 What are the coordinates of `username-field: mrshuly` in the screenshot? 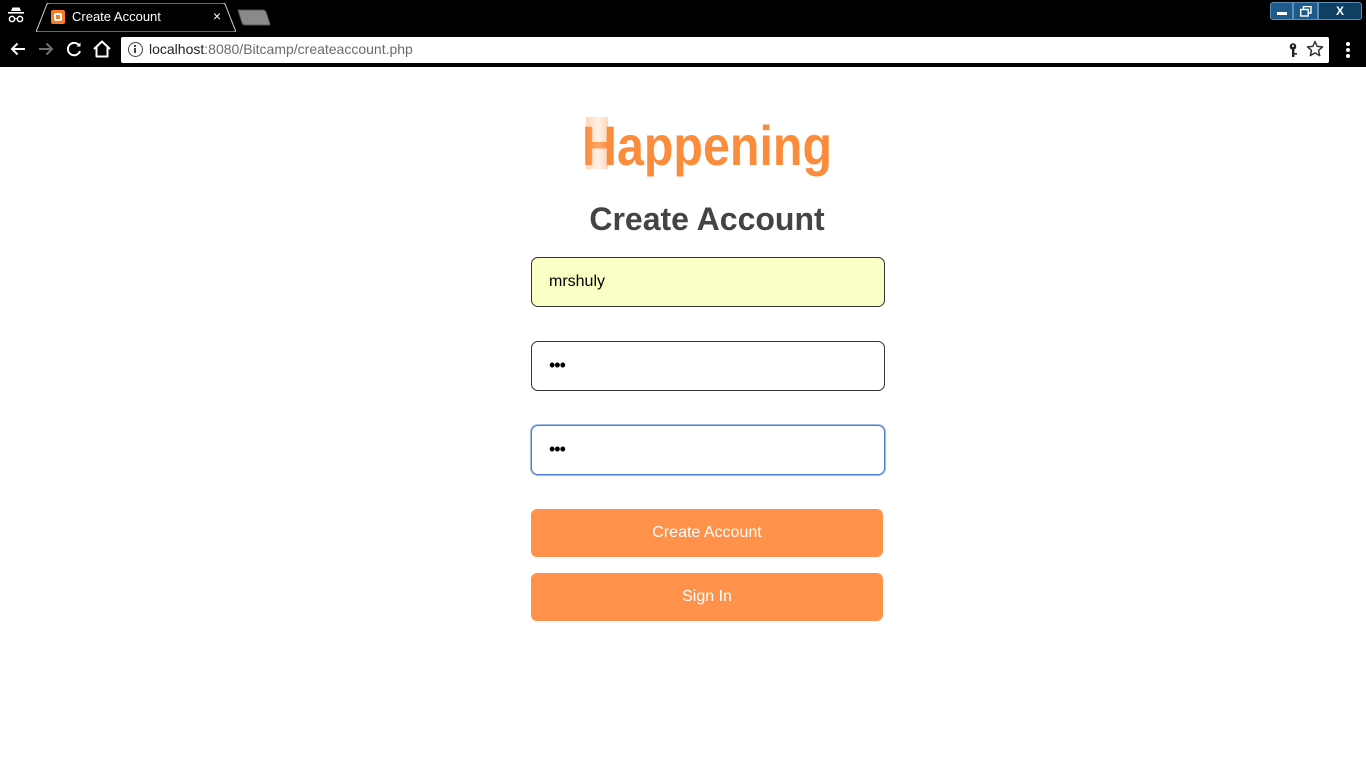 It's located at (708, 282).